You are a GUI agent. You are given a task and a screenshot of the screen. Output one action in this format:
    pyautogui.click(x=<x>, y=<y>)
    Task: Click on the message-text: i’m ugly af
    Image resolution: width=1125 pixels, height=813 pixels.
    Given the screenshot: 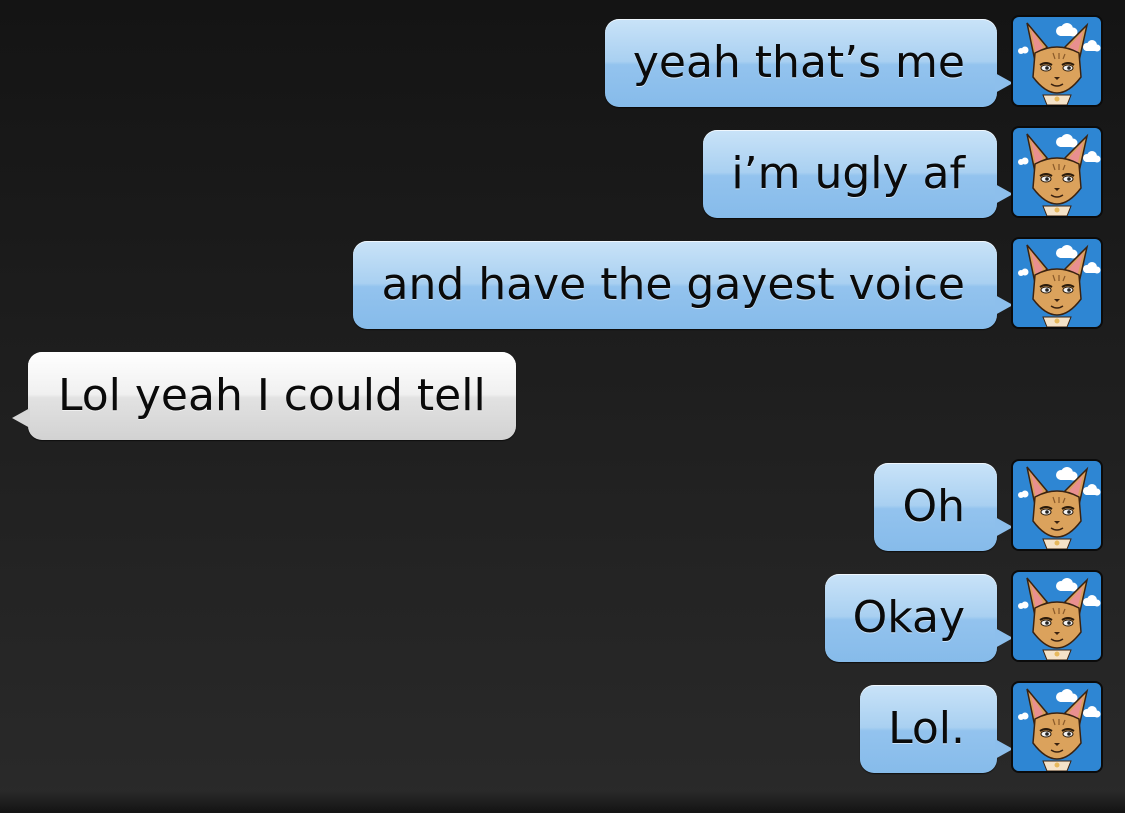 What is the action you would take?
    pyautogui.click(x=848, y=173)
    